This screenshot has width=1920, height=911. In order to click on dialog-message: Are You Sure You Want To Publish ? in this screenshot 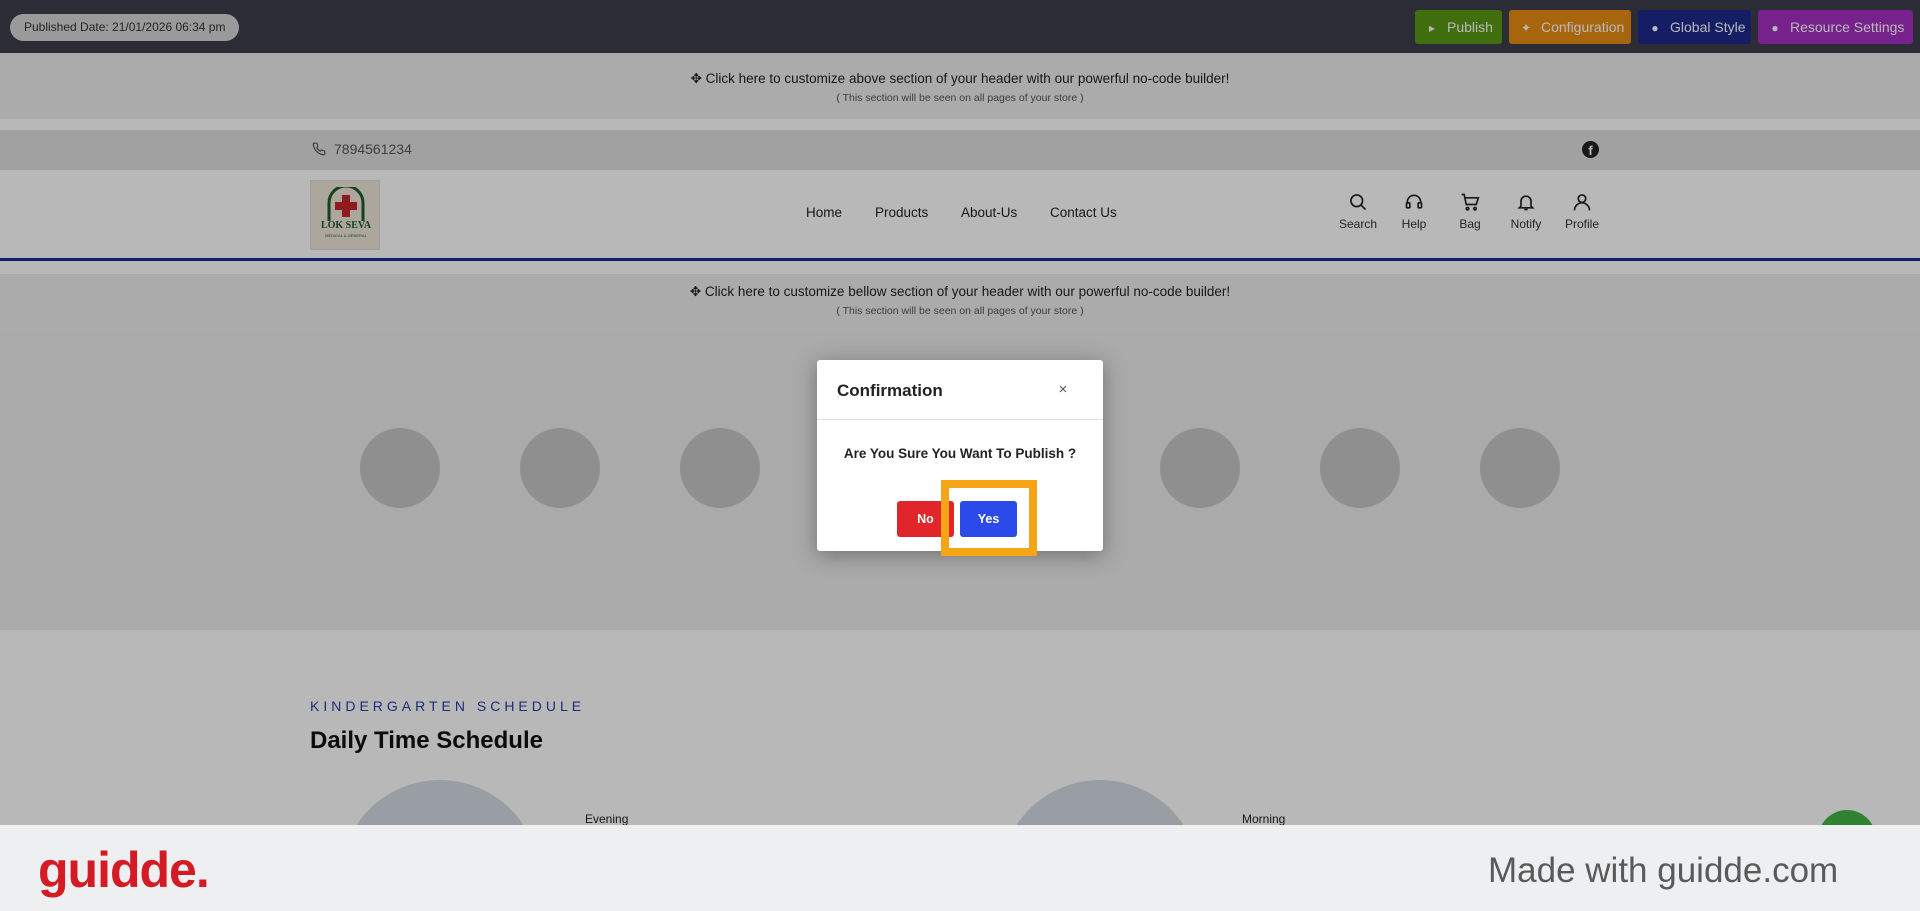, I will do `click(960, 453)`.